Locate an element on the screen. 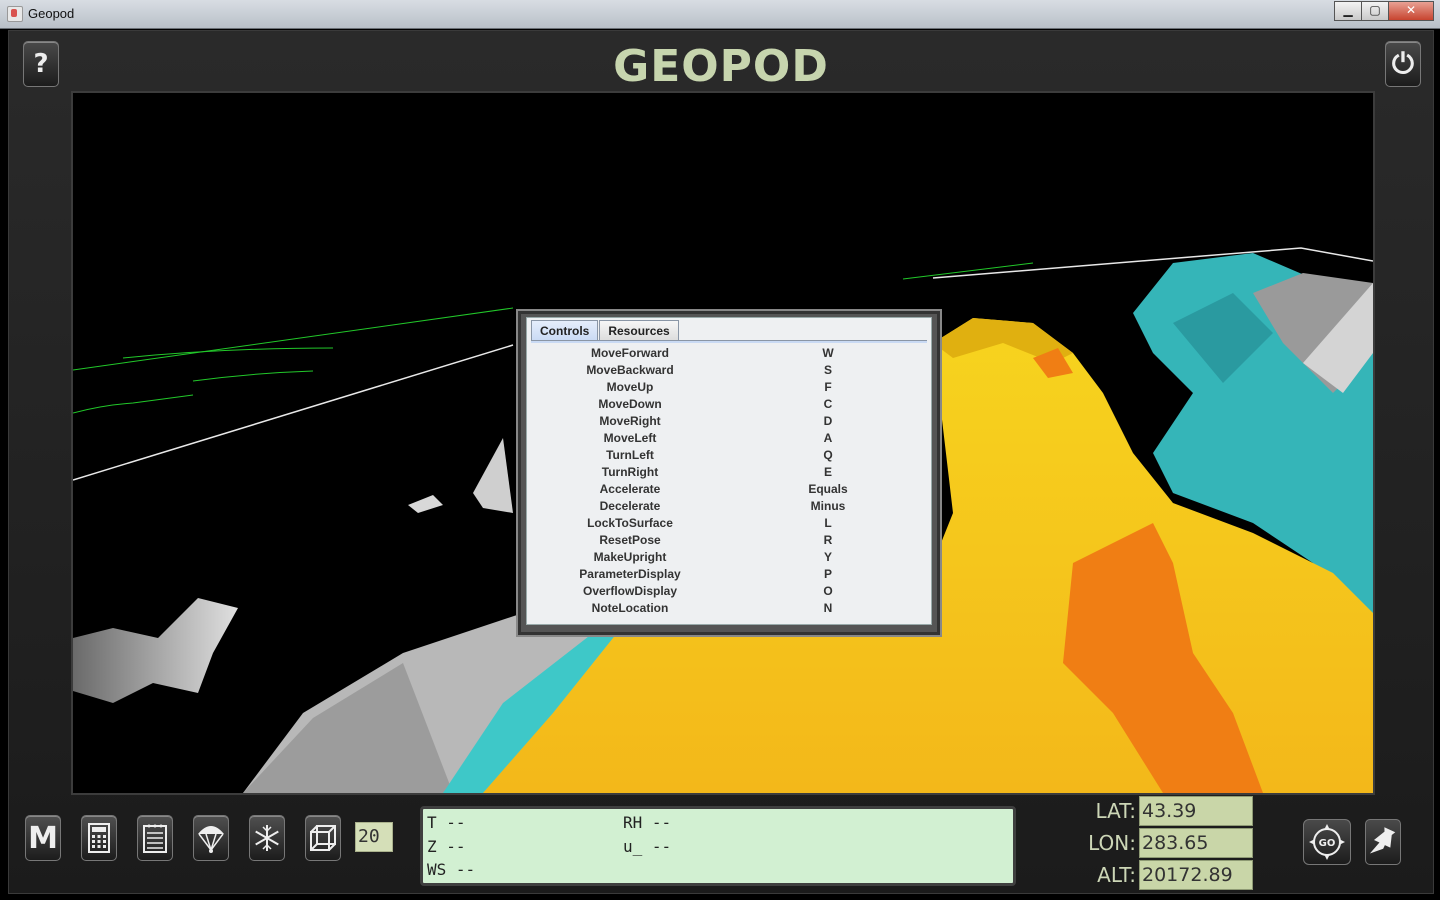  tab-controls: Controls is located at coordinates (565, 330).